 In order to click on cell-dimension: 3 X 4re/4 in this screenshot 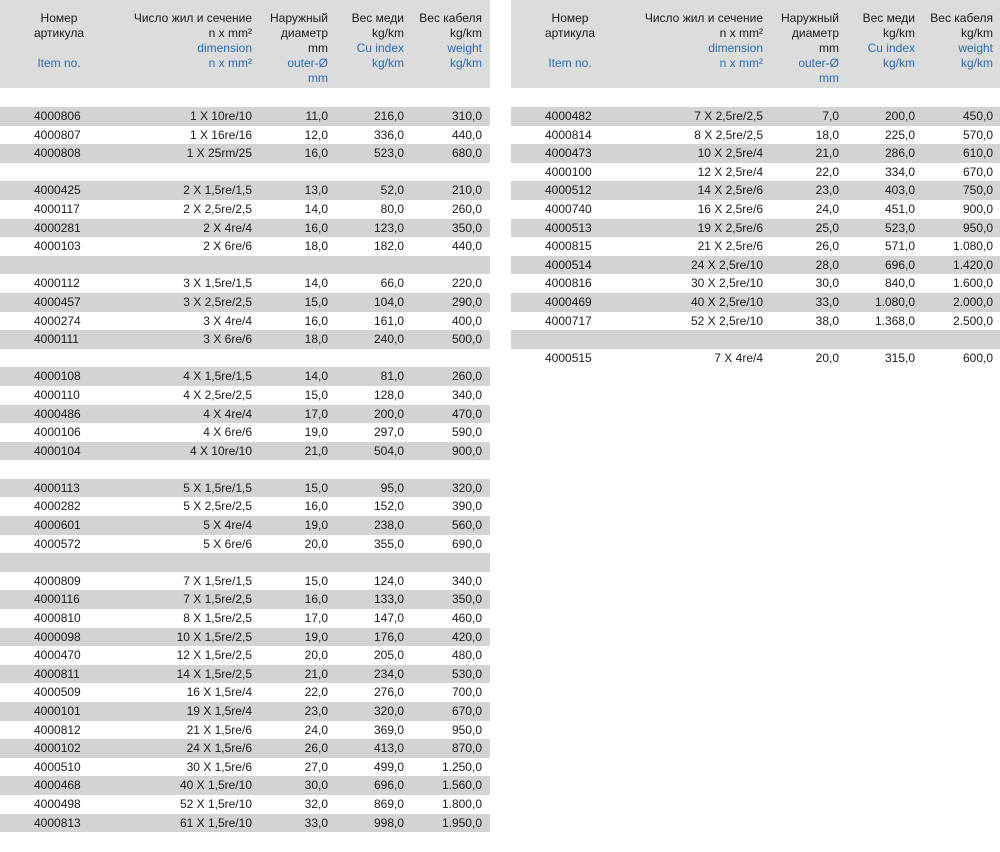, I will do `click(227, 320)`.